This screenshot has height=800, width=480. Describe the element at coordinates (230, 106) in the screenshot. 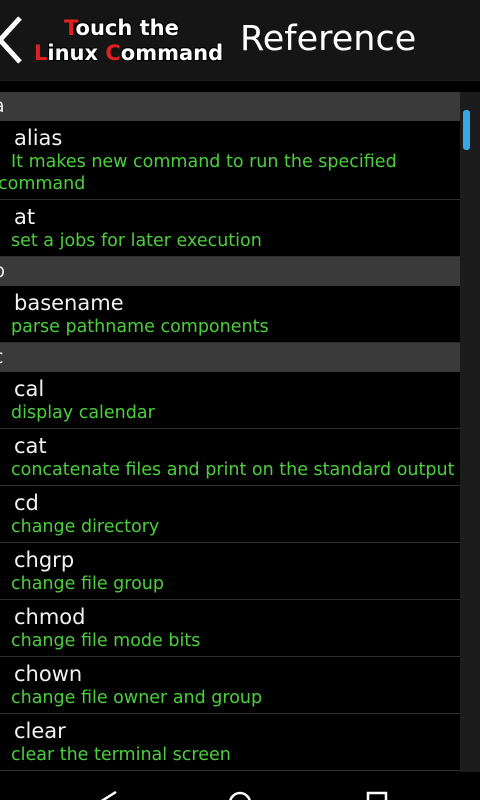

I see `section-header-a: a` at that location.